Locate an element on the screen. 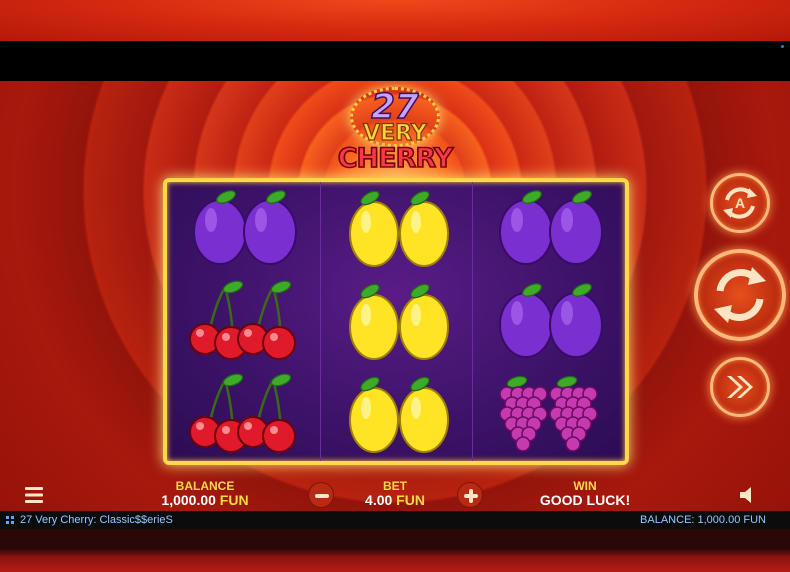 This screenshot has height=572, width=790. spin-icon is located at coordinates (740, 295).